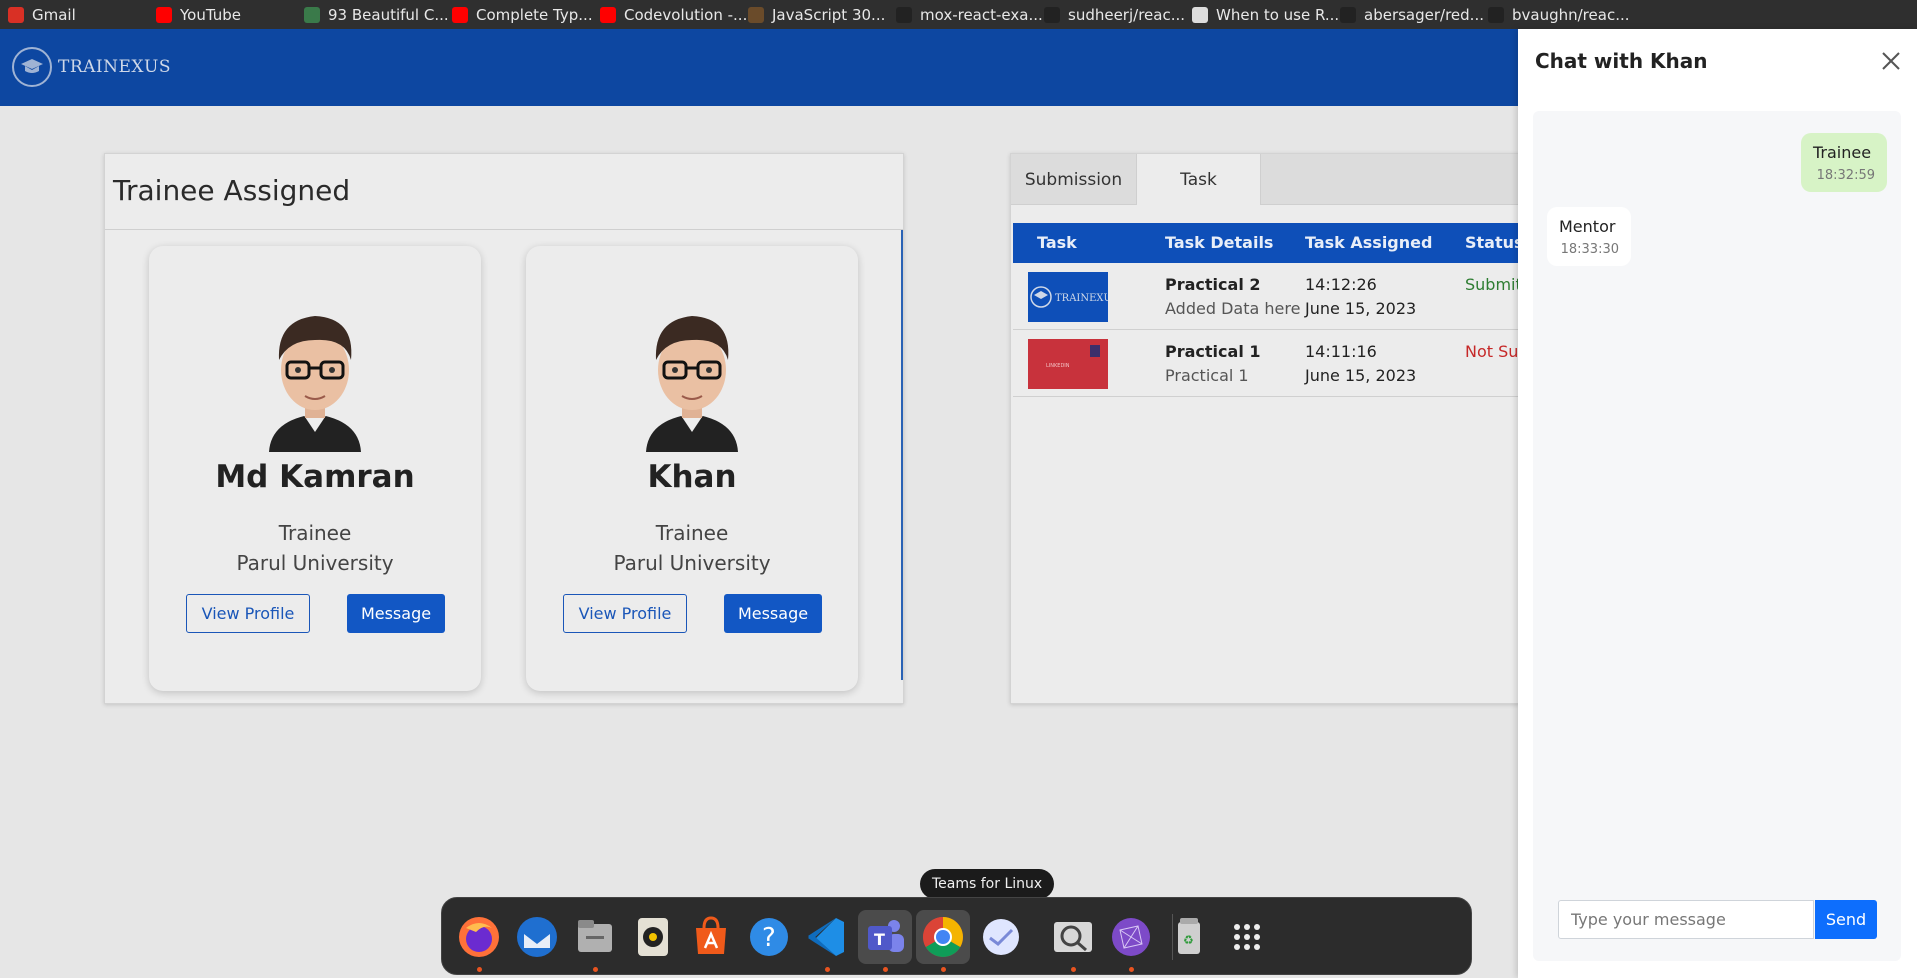 This screenshot has width=1917, height=978. I want to click on app-logo-text: TRAINEXUS, so click(114, 67).